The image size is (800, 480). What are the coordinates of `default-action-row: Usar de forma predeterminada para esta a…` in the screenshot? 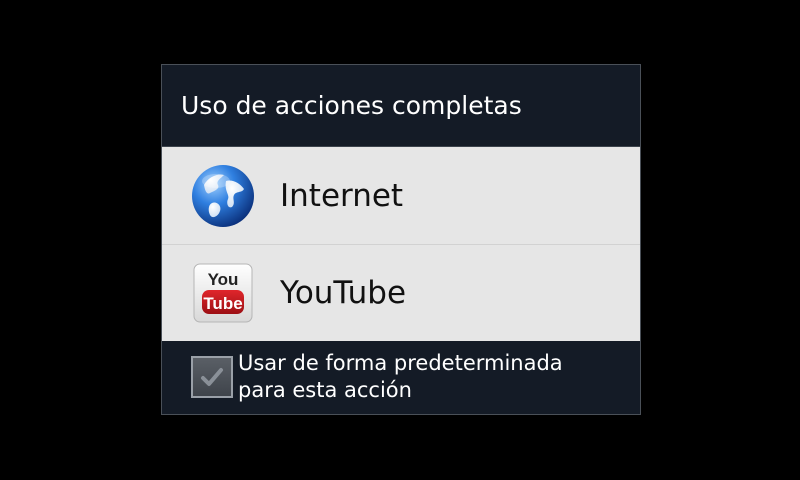 It's located at (401, 377).